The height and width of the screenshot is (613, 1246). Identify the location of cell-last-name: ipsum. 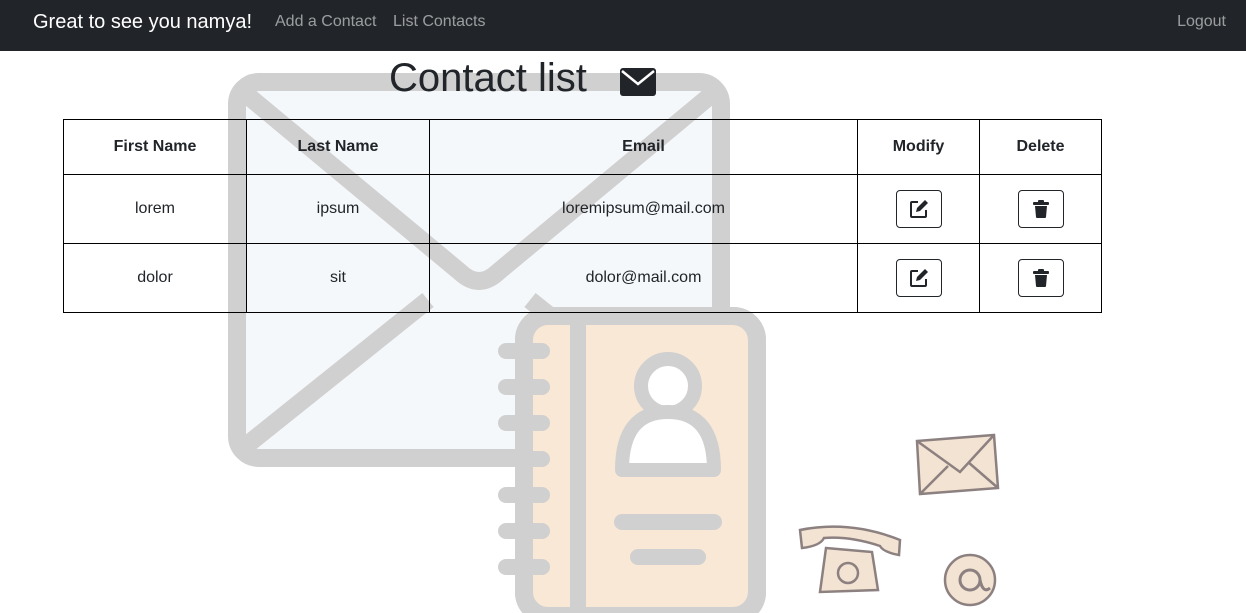
(338, 209).